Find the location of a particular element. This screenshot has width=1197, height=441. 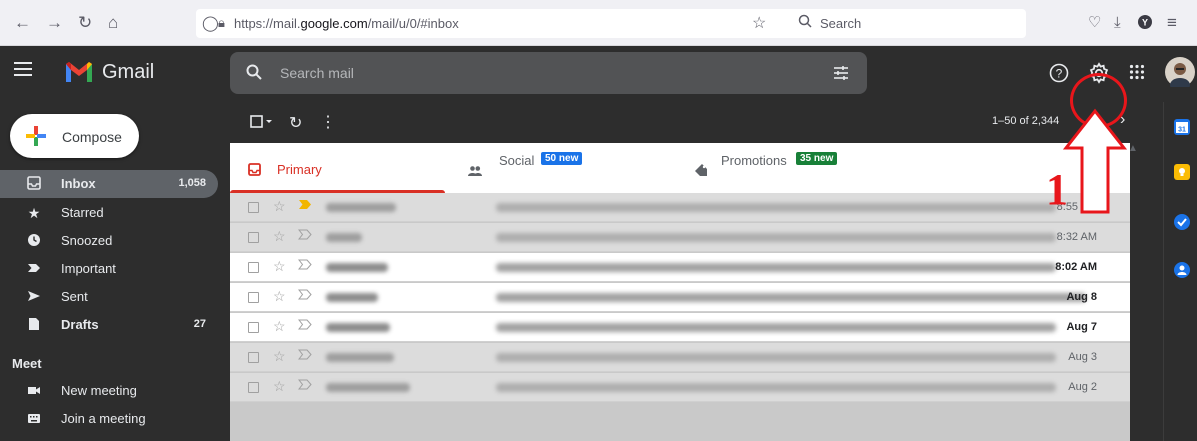

tab-promotions-label: Promotions is located at coordinates (754, 160).